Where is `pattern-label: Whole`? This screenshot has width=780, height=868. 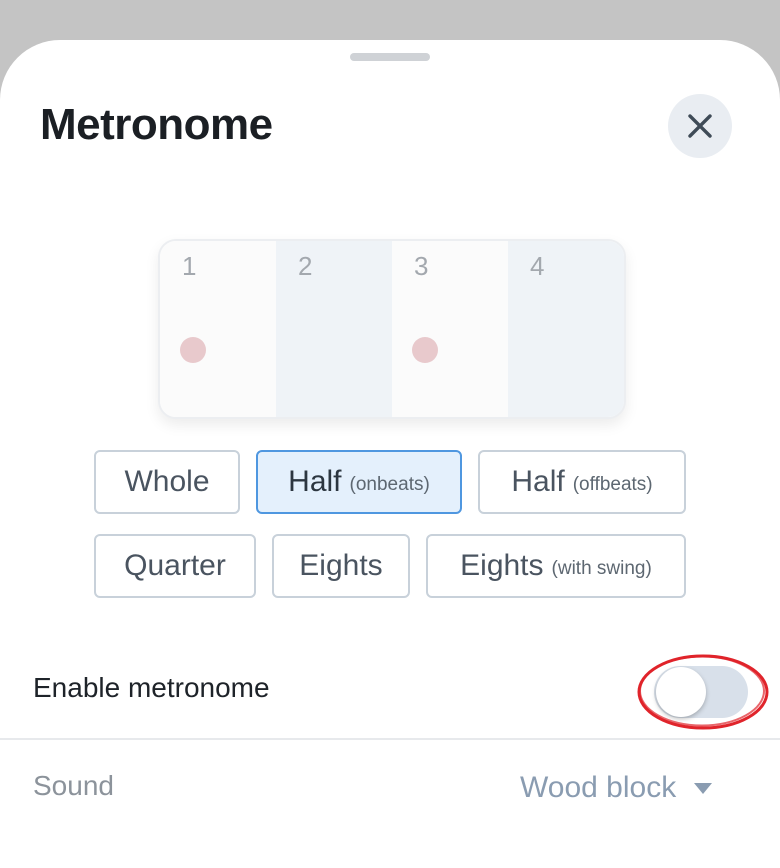 pattern-label: Whole is located at coordinates (167, 481).